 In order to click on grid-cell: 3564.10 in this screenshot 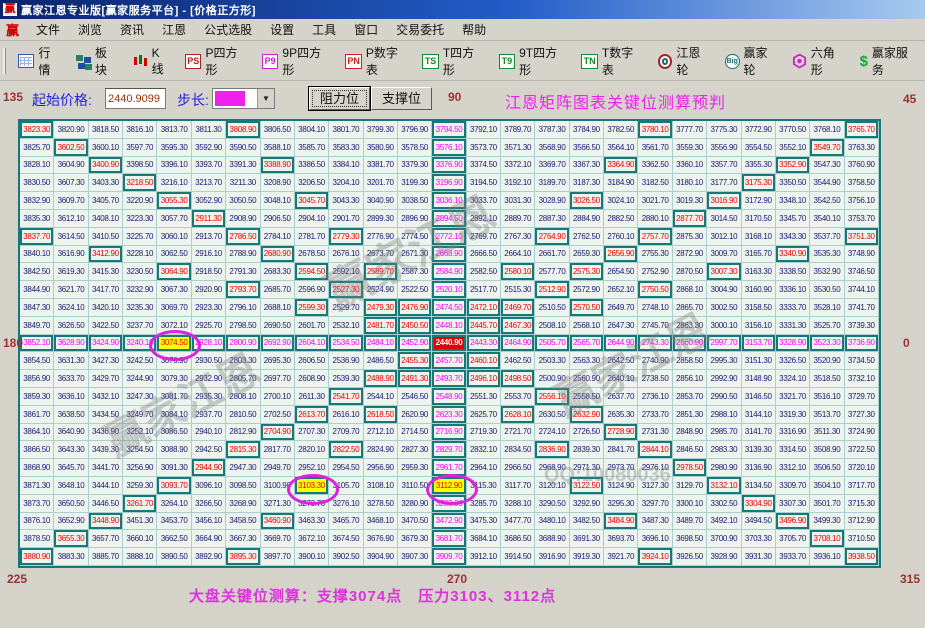, I will do `click(621, 147)`.